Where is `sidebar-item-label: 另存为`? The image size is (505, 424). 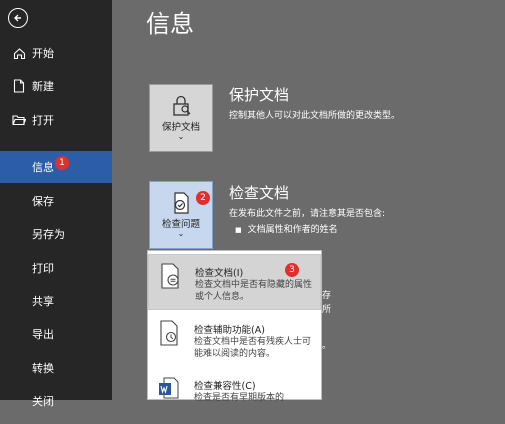 sidebar-item-label: 另存为 is located at coordinates (48, 234).